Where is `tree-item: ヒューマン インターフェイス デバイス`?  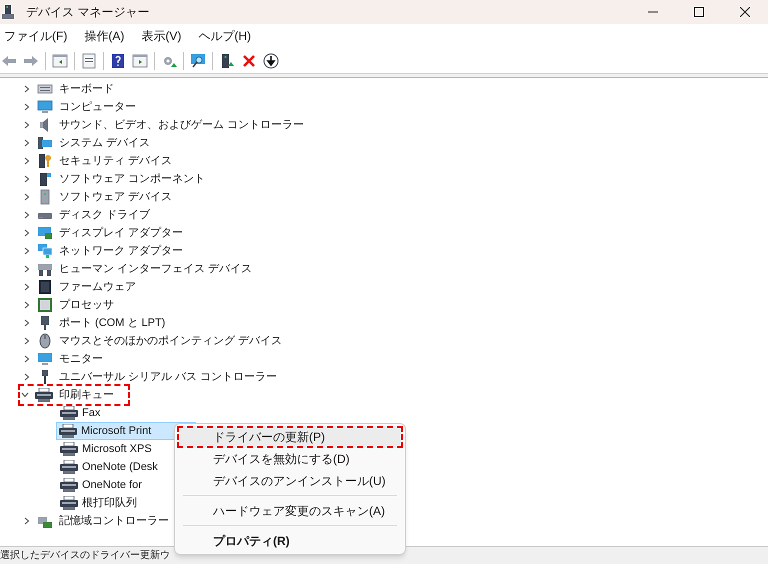 tree-item: ヒューマン インターフェイス デバイス is located at coordinates (155, 269).